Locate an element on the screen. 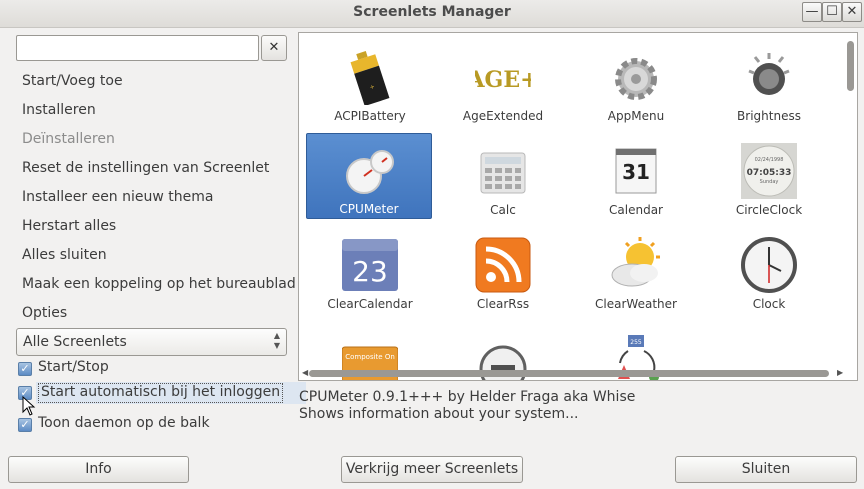 The height and width of the screenshot is (489, 864). clear-search-button: ✕ is located at coordinates (274, 48).